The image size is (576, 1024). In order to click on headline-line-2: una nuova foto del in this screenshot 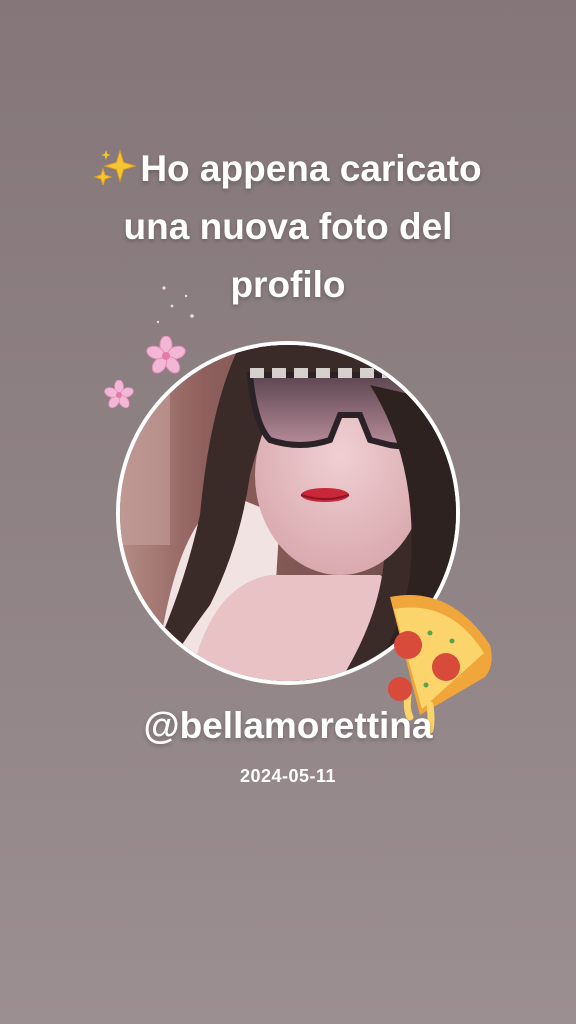, I will do `click(288, 226)`.